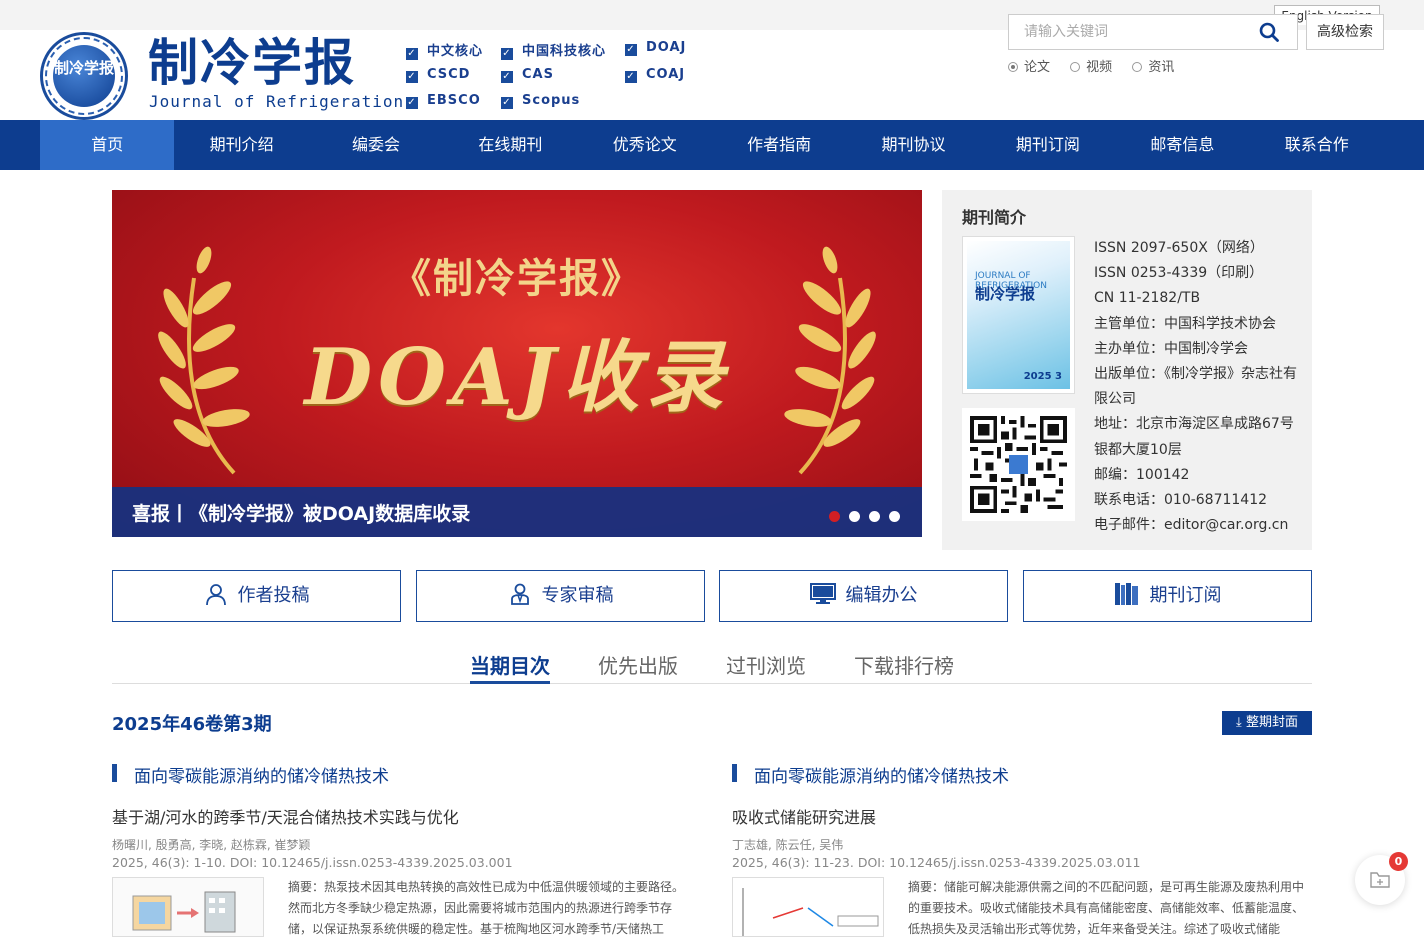  What do you see at coordinates (1317, 145) in the screenshot?
I see `nav-item-contact: 联系合作` at bounding box center [1317, 145].